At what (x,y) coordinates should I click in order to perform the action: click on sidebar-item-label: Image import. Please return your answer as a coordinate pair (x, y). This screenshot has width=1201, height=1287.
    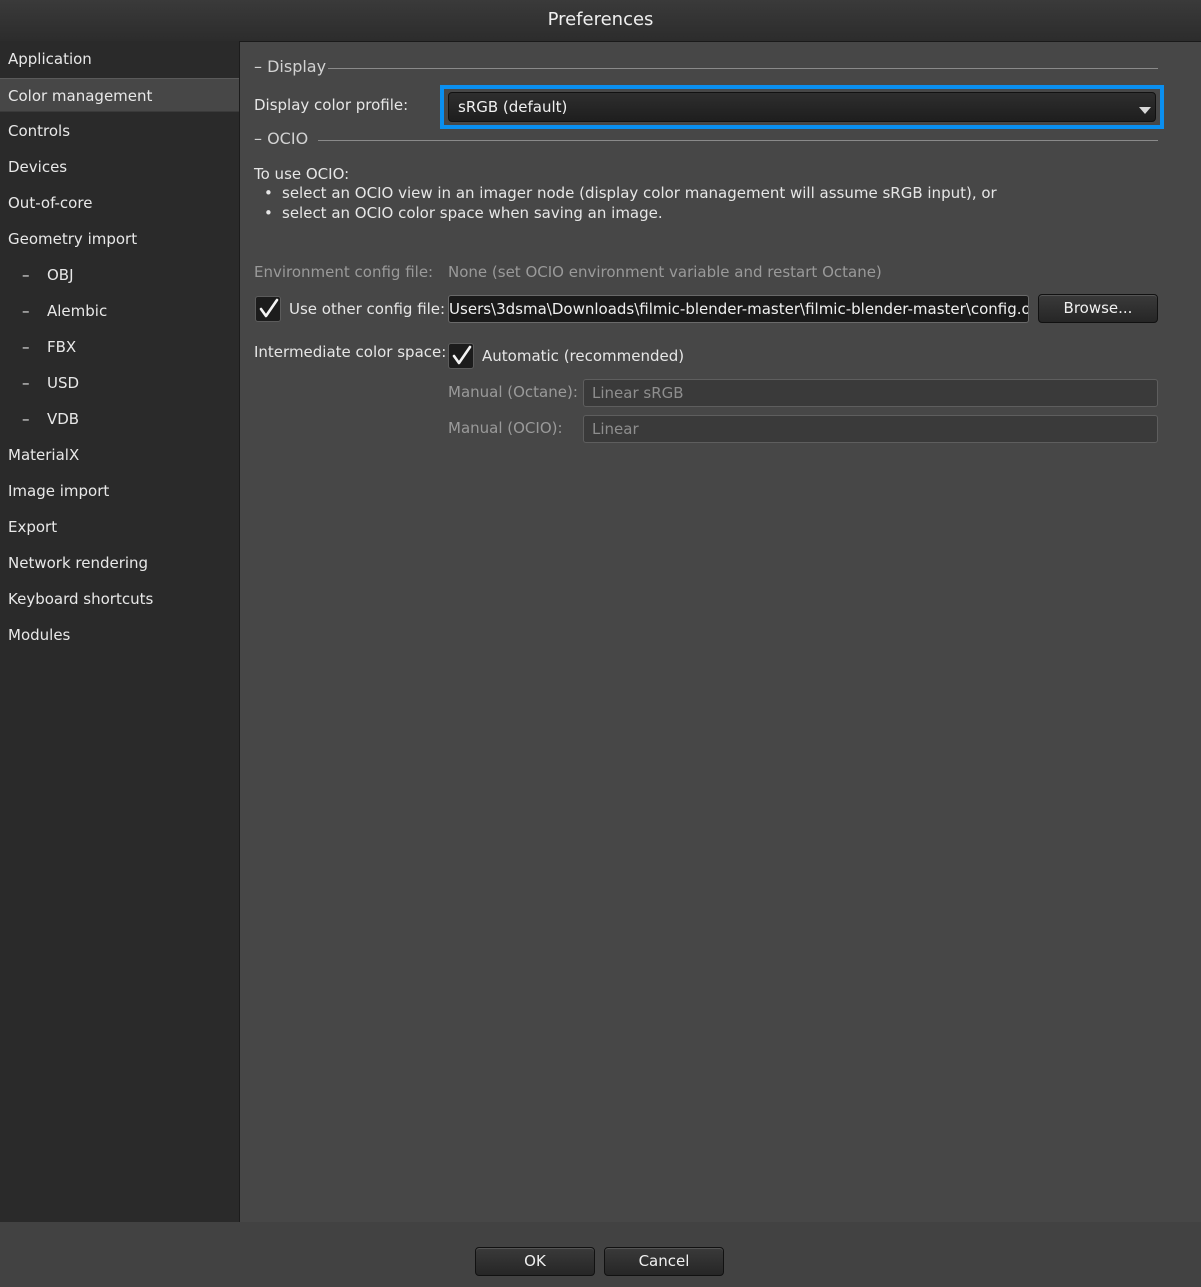
    Looking at the image, I should click on (59, 491).